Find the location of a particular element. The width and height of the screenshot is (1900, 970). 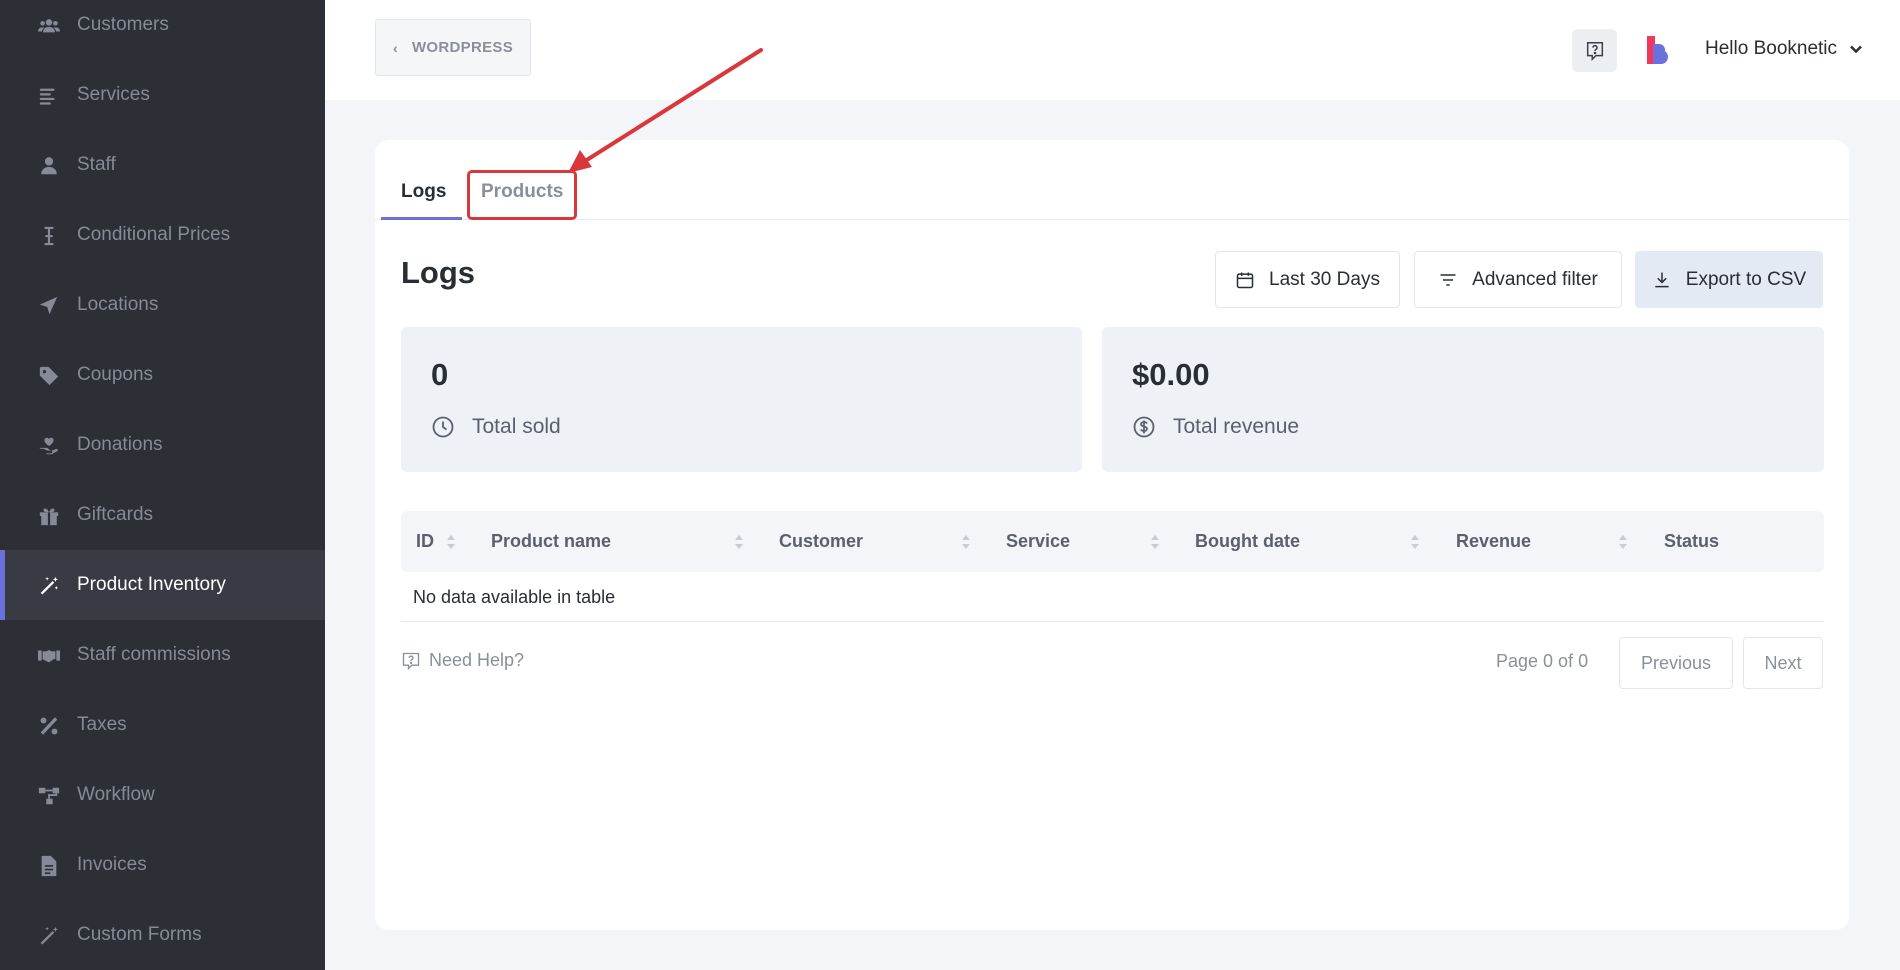

sidebar-item-customers: Customers is located at coordinates (162, 30).